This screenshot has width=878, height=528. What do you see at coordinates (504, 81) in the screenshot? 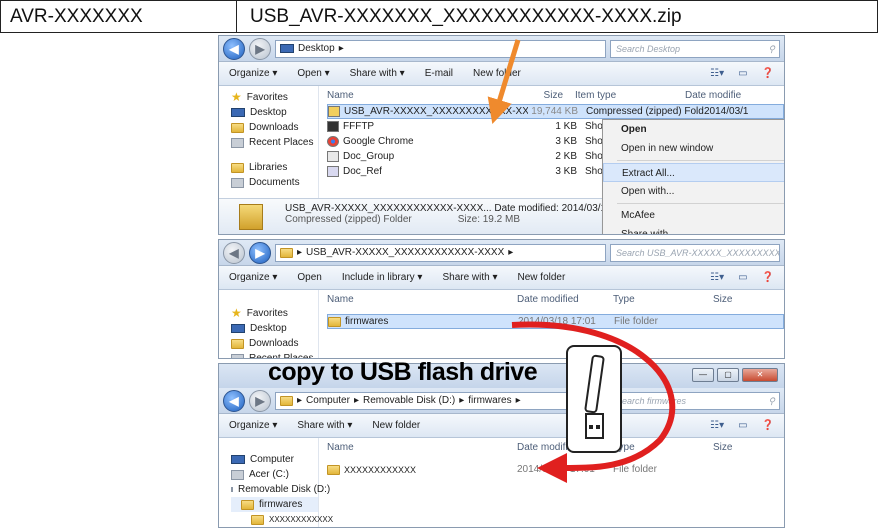
I see `orange-arrow` at bounding box center [504, 81].